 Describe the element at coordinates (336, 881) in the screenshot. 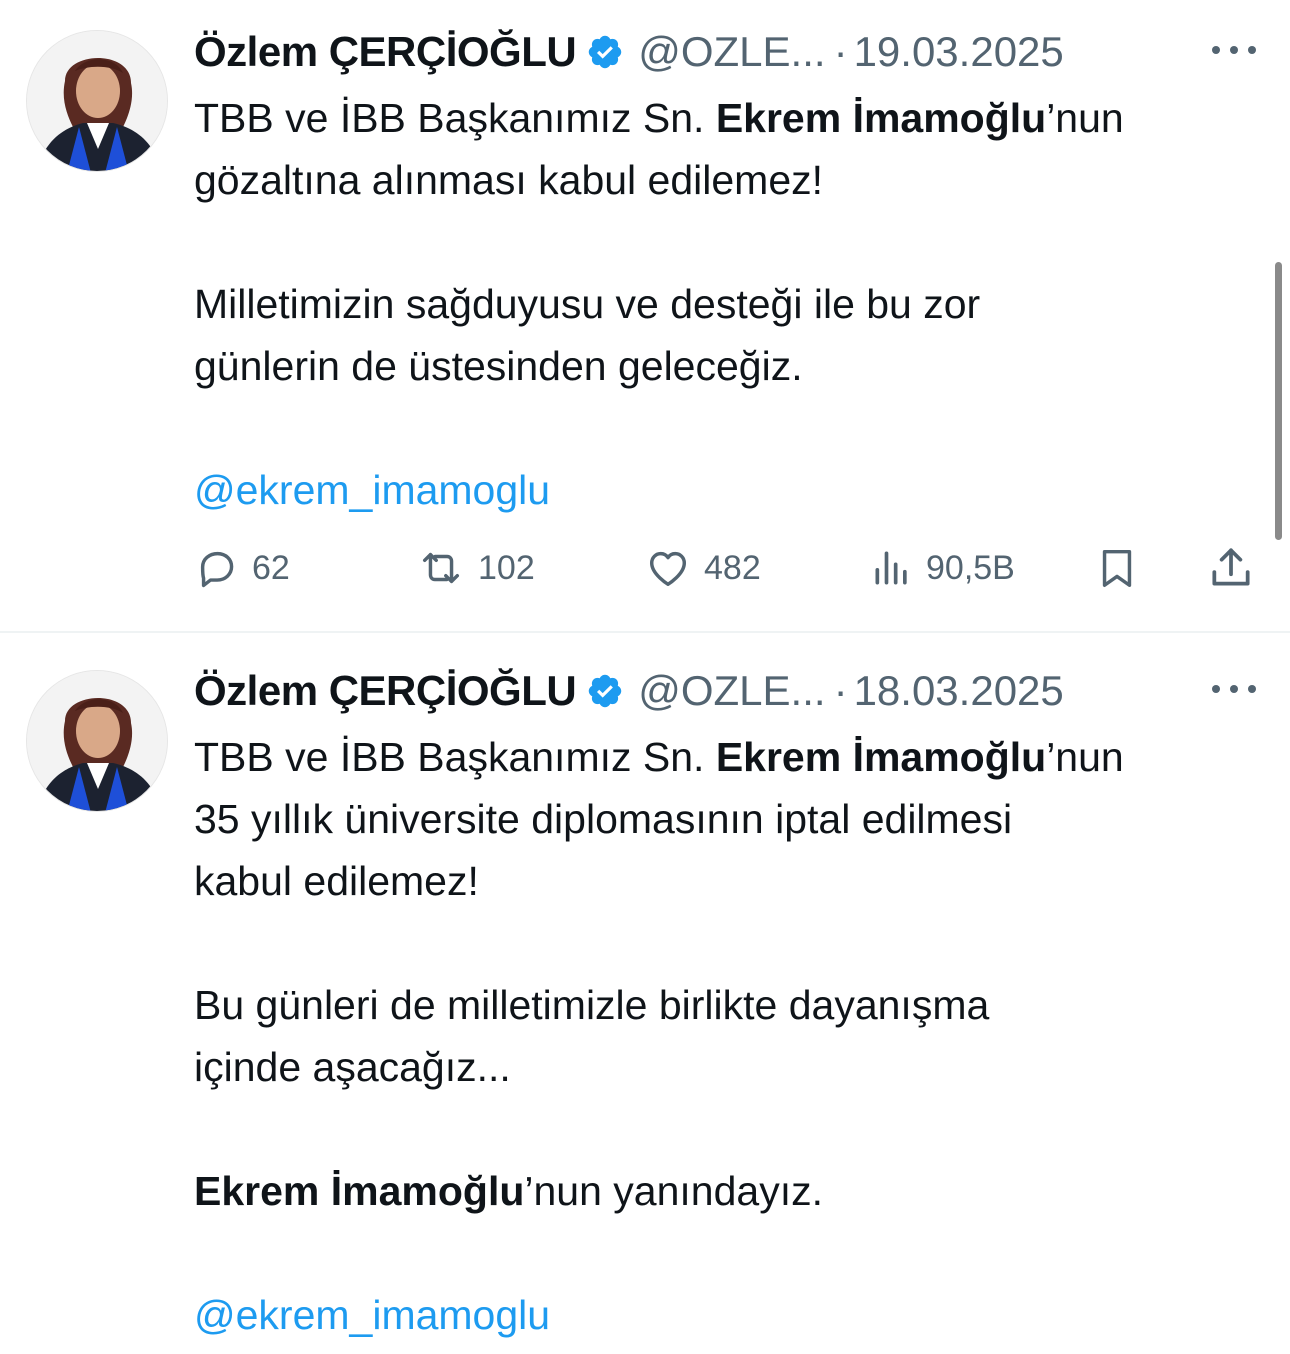

I see `text-line: kabul edilemez!` at that location.